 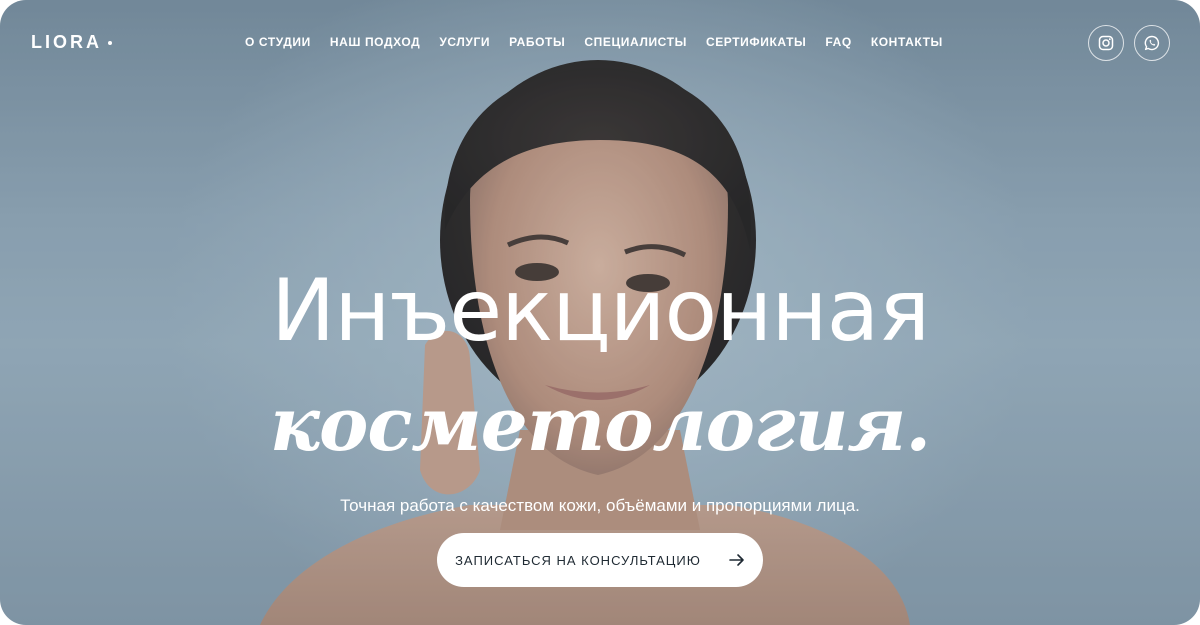 What do you see at coordinates (907, 42) in the screenshot?
I see `nav-item-contacts: КОНТАКТЫ` at bounding box center [907, 42].